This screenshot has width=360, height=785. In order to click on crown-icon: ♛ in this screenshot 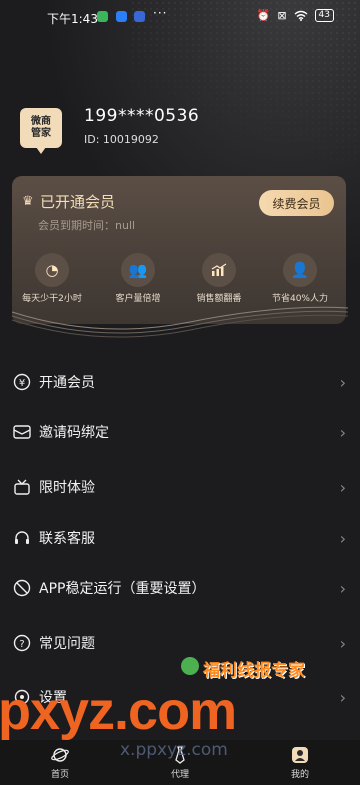, I will do `click(28, 201)`.